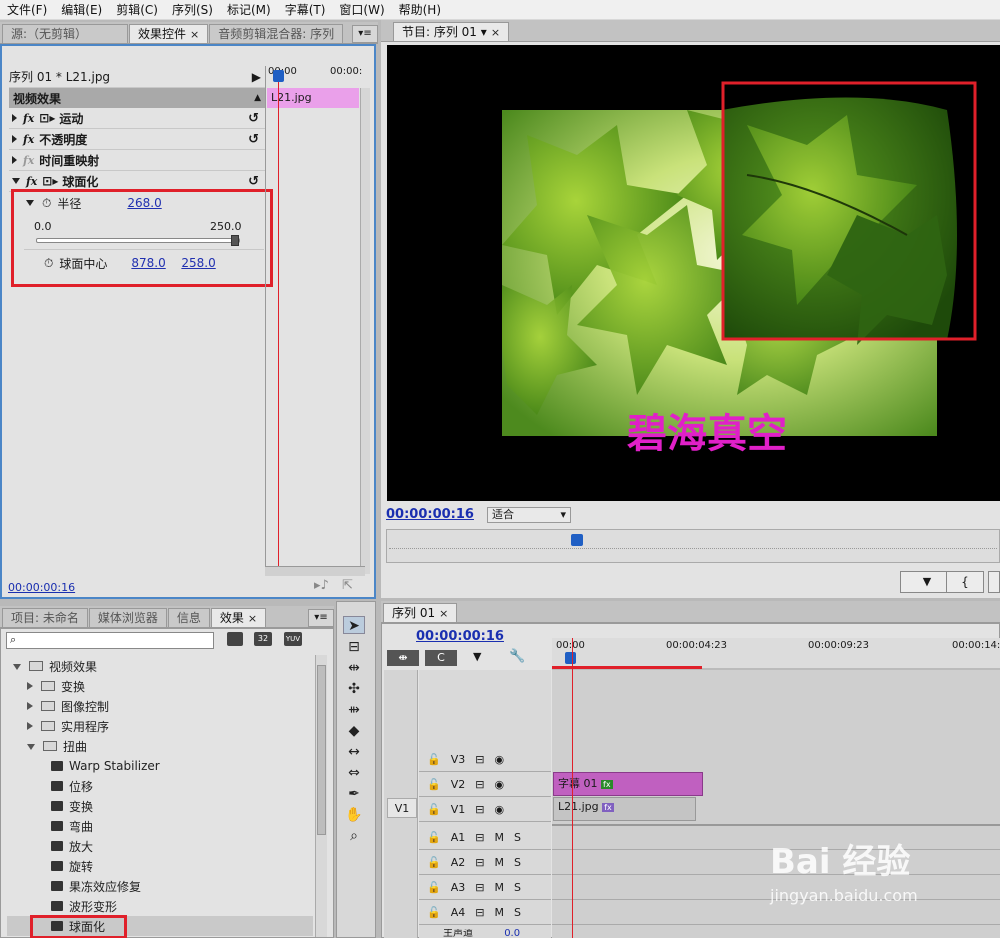 This screenshot has height=938, width=1000. Describe the element at coordinates (354, 668) in the screenshot. I see `ripple-edit-icon: ⇹` at that location.